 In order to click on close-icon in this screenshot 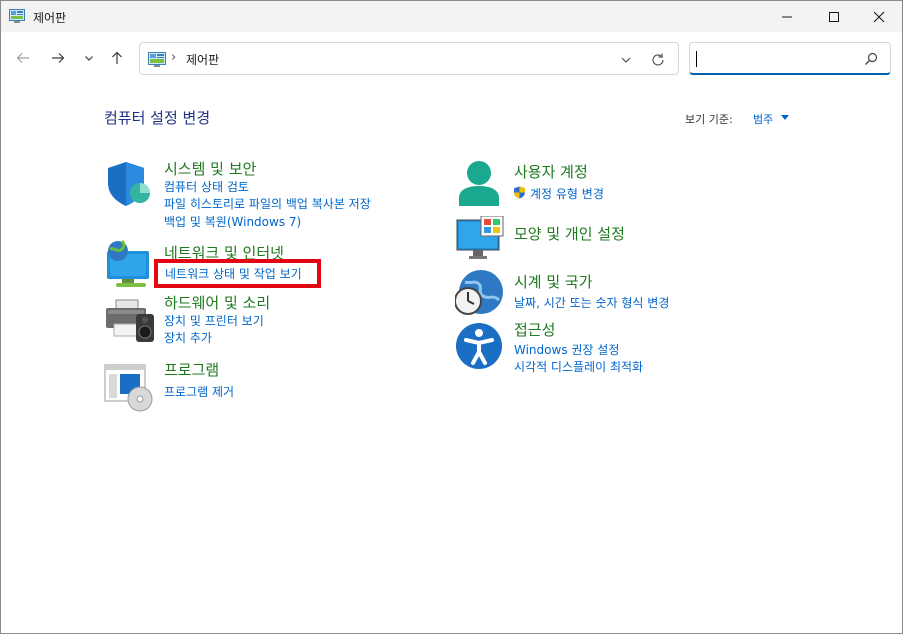, I will do `click(879, 16)`.